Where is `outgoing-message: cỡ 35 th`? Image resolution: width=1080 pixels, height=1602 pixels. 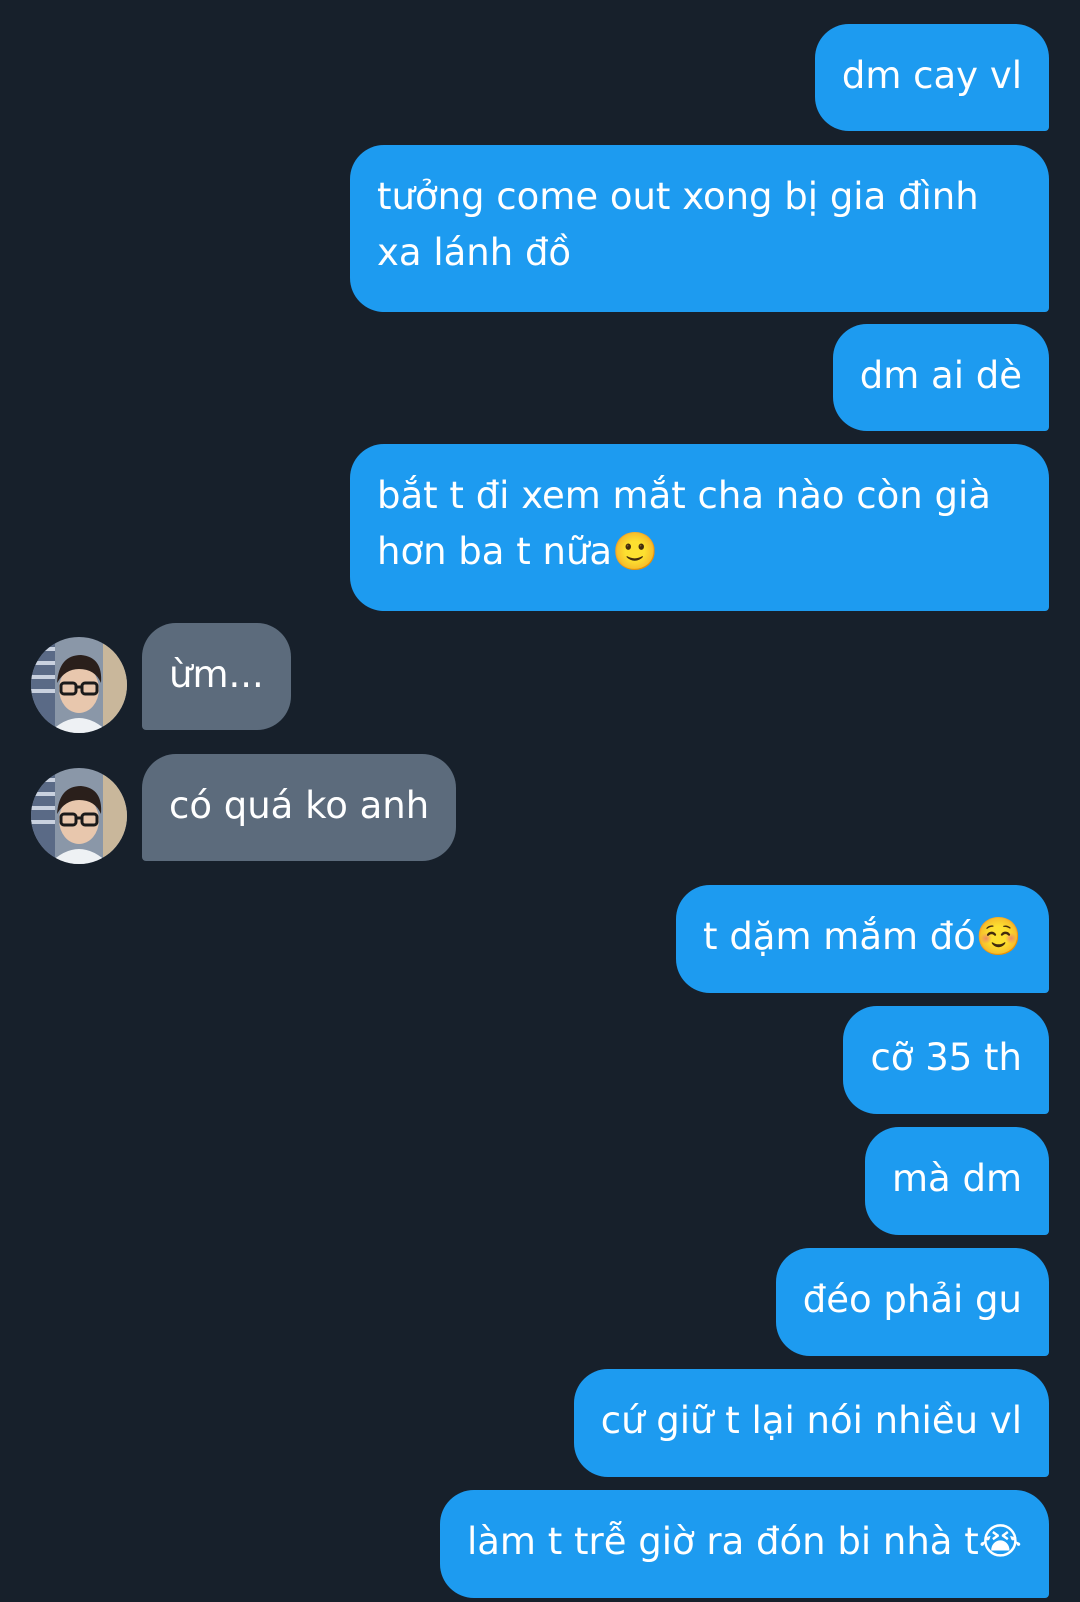 outgoing-message: cỡ 35 th is located at coordinates (946, 1060).